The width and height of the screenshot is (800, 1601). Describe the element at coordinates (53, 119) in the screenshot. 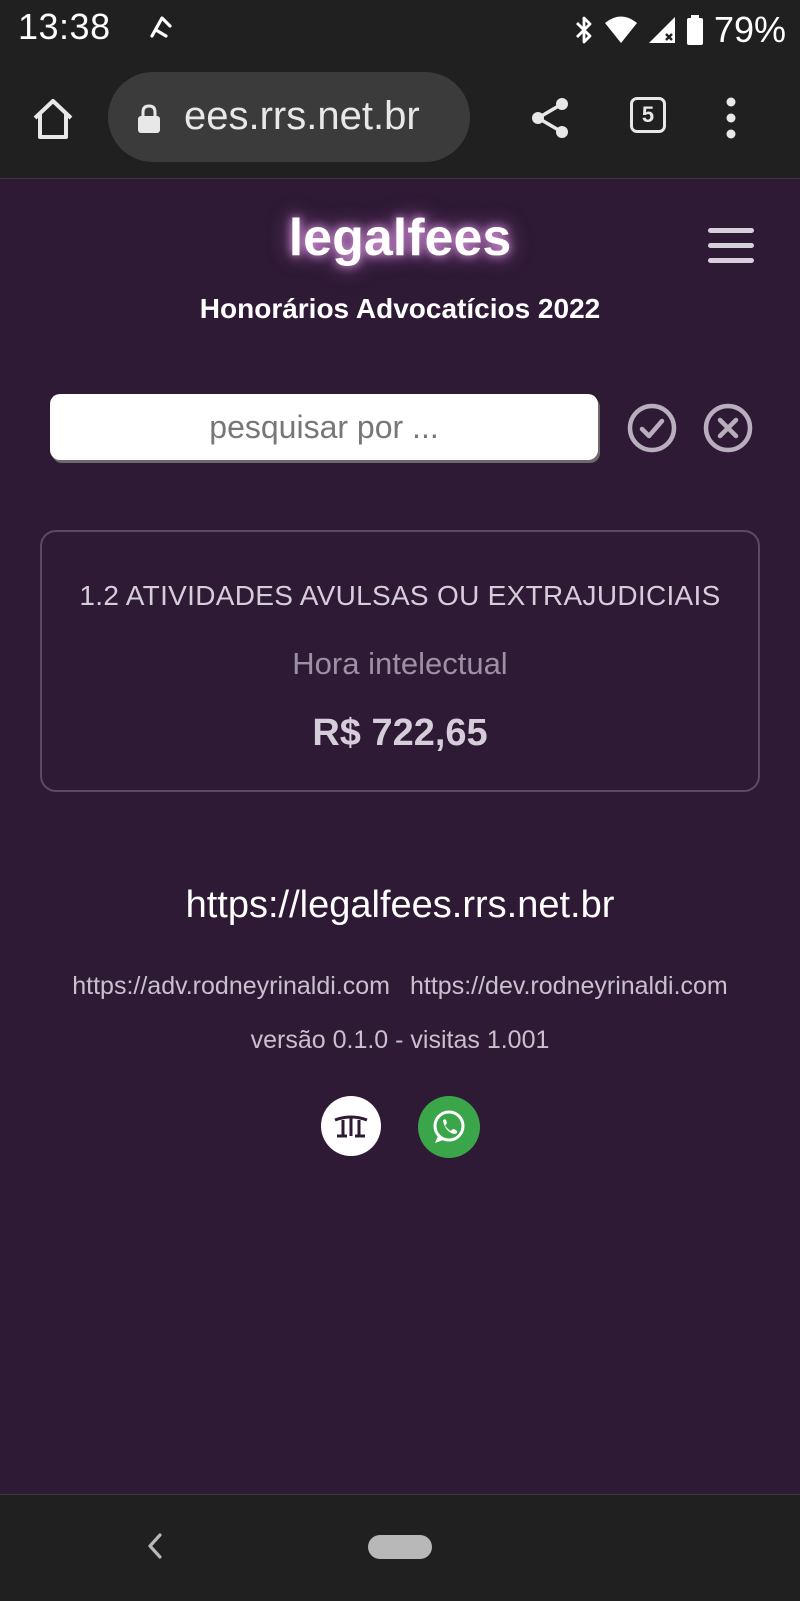

I see `home-icon` at that location.